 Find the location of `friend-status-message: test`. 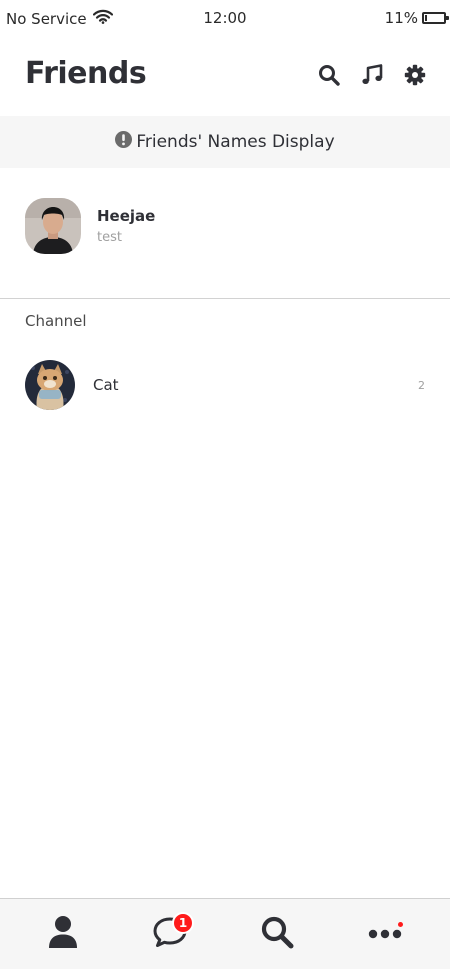

friend-status-message: test is located at coordinates (109, 237).